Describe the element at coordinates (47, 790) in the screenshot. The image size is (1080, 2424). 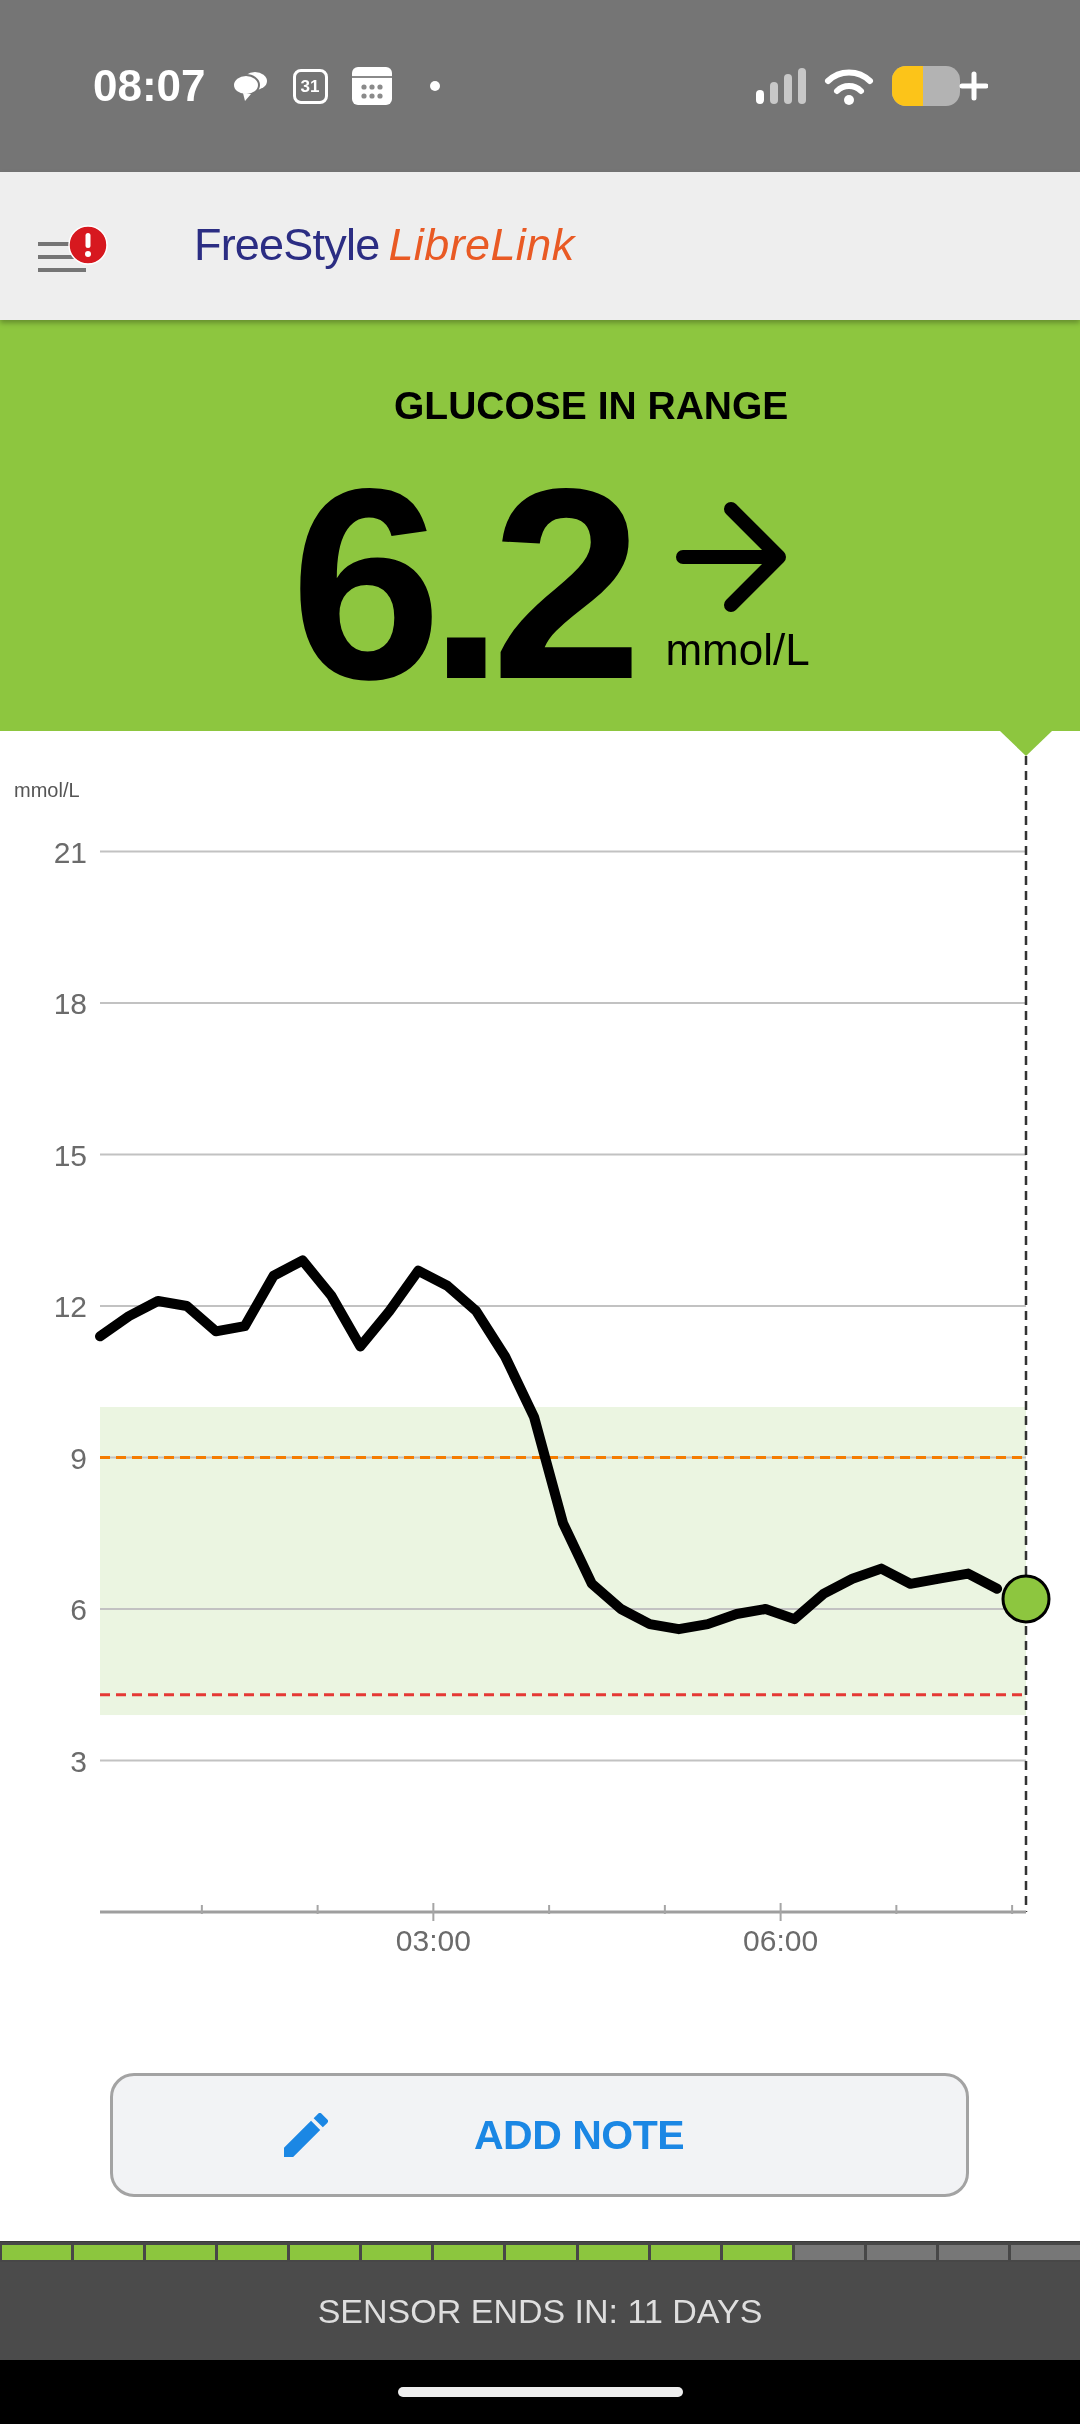
I see `y-axis-title: mmol/L` at that location.